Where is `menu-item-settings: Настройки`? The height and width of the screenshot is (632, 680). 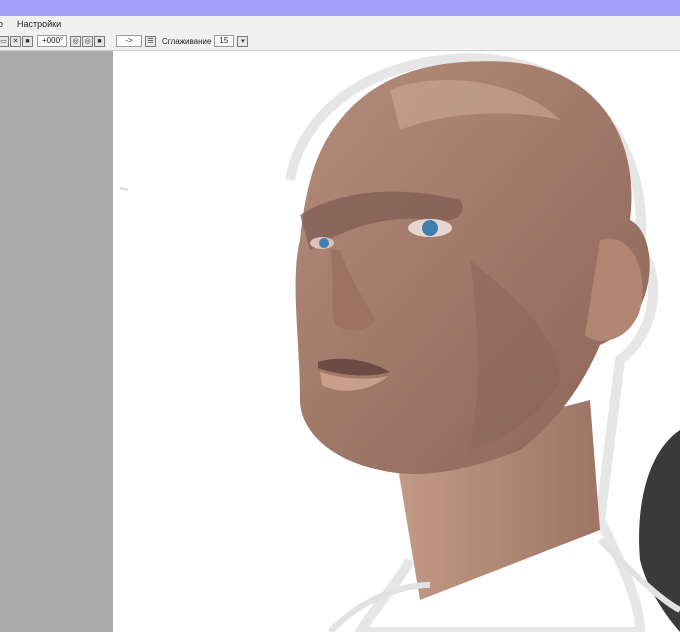 menu-item-settings: Настройки is located at coordinates (42, 24).